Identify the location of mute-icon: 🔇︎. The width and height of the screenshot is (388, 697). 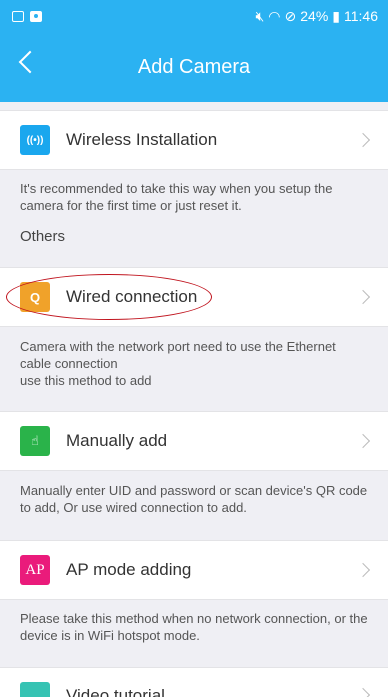
(260, 15).